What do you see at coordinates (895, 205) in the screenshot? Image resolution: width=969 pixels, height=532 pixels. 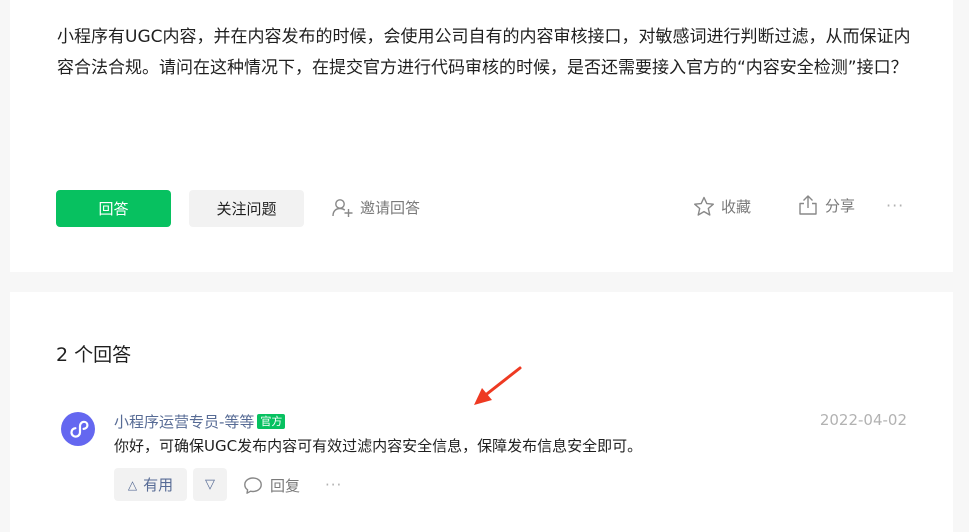 I see `more-options-button: ···` at bounding box center [895, 205].